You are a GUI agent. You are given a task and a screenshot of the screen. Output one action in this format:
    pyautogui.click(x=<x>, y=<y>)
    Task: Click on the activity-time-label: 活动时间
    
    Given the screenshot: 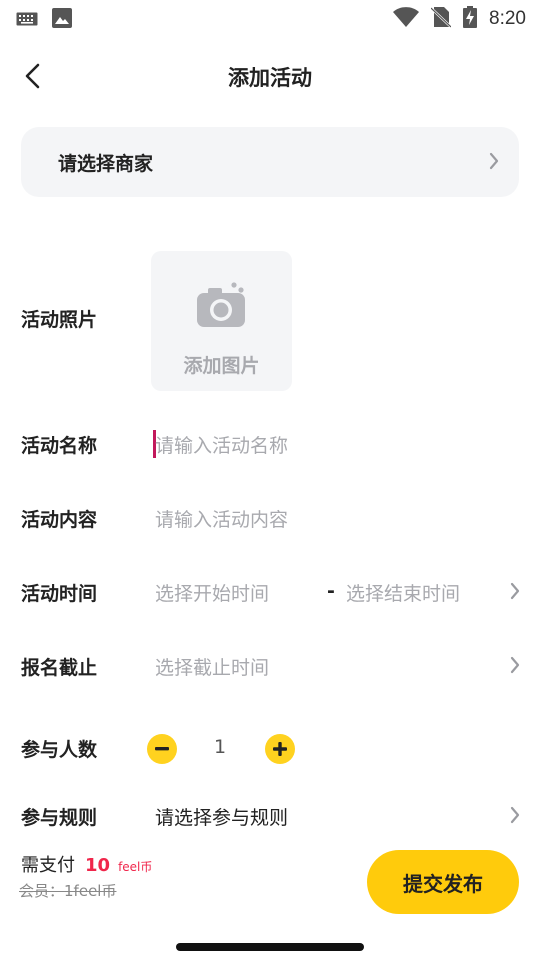 What is the action you would take?
    pyautogui.click(x=59, y=594)
    